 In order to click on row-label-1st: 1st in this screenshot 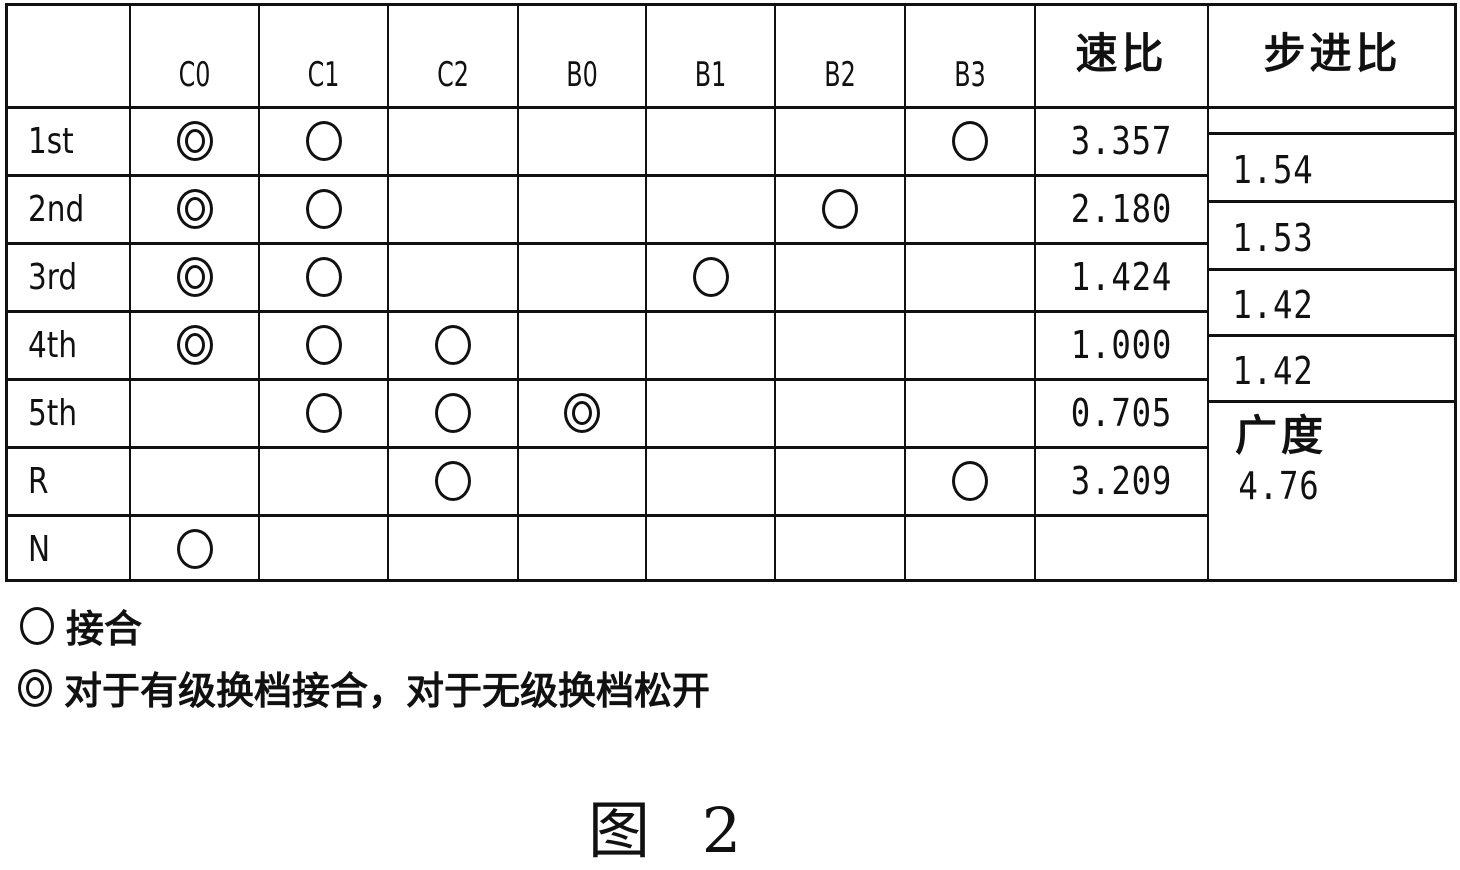, I will do `click(50, 141)`.